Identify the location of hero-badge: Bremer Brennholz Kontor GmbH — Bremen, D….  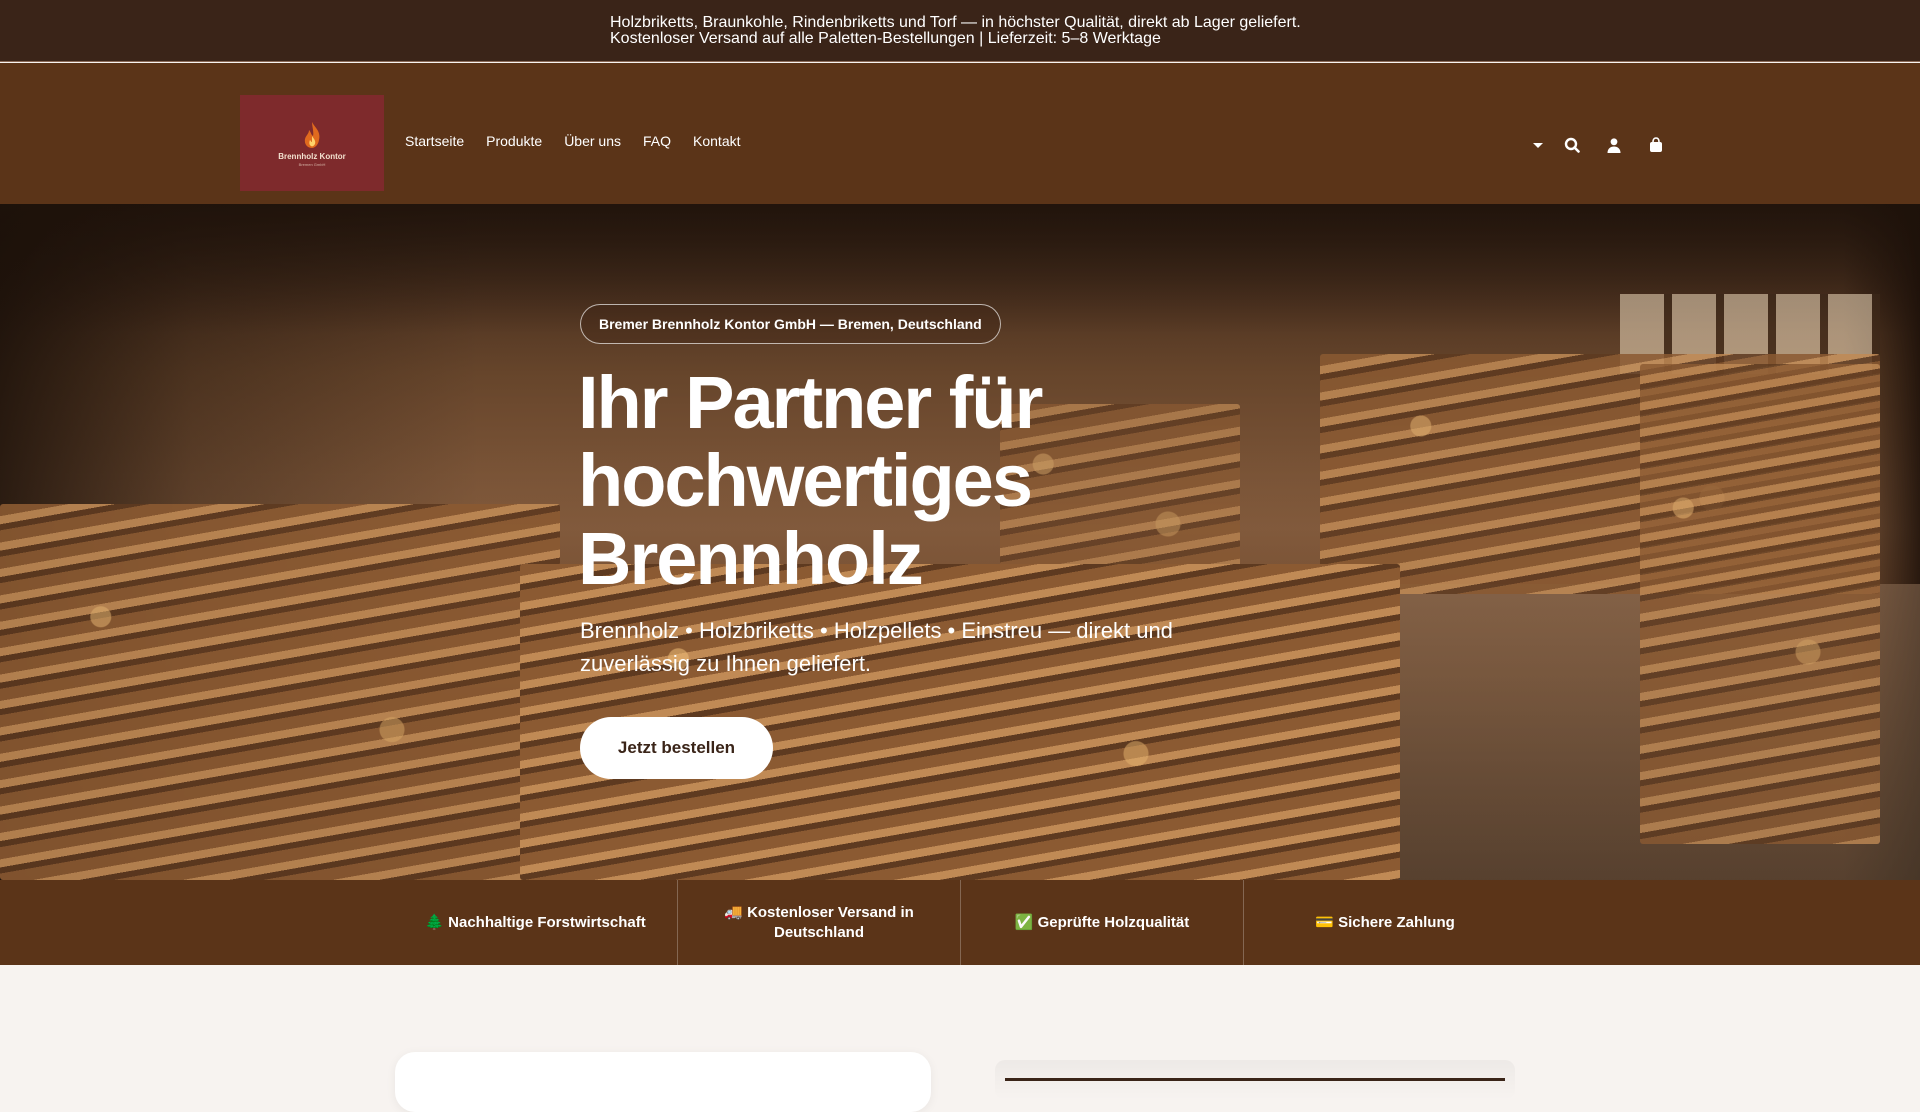
(790, 324).